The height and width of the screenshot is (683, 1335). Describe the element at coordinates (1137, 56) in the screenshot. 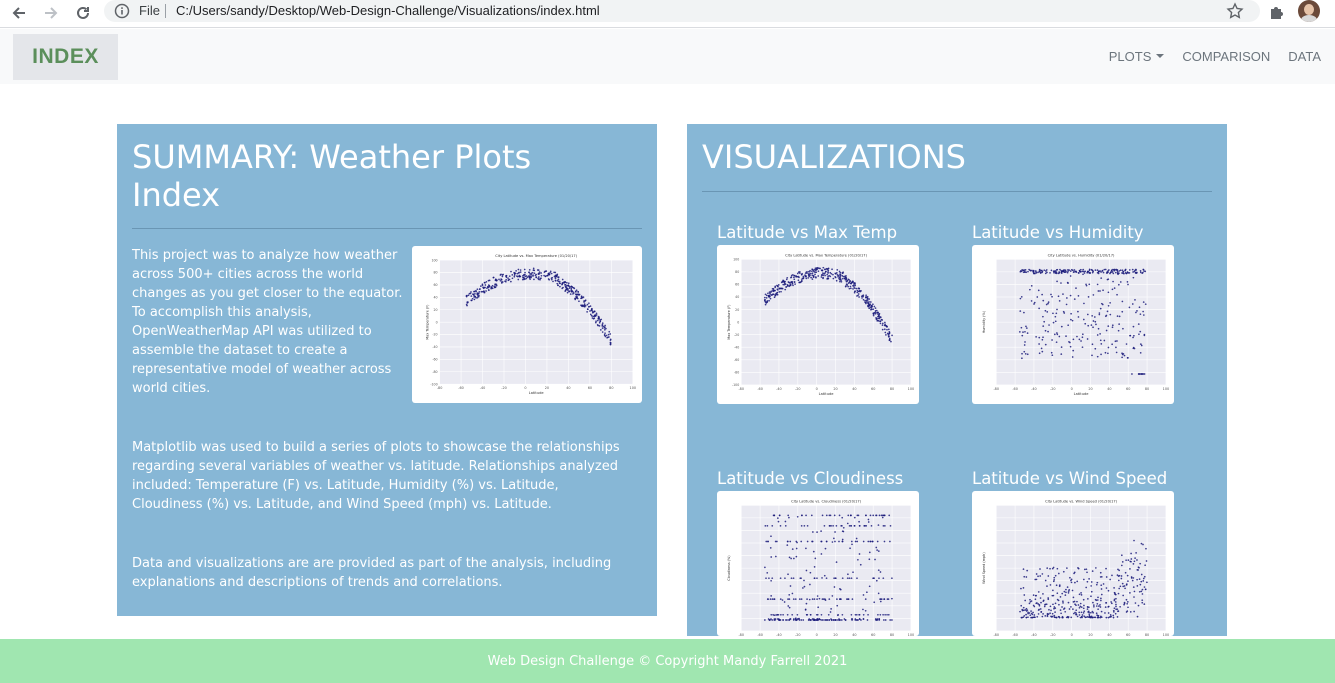

I see `nav-plots-dropdown: PLOTS` at that location.